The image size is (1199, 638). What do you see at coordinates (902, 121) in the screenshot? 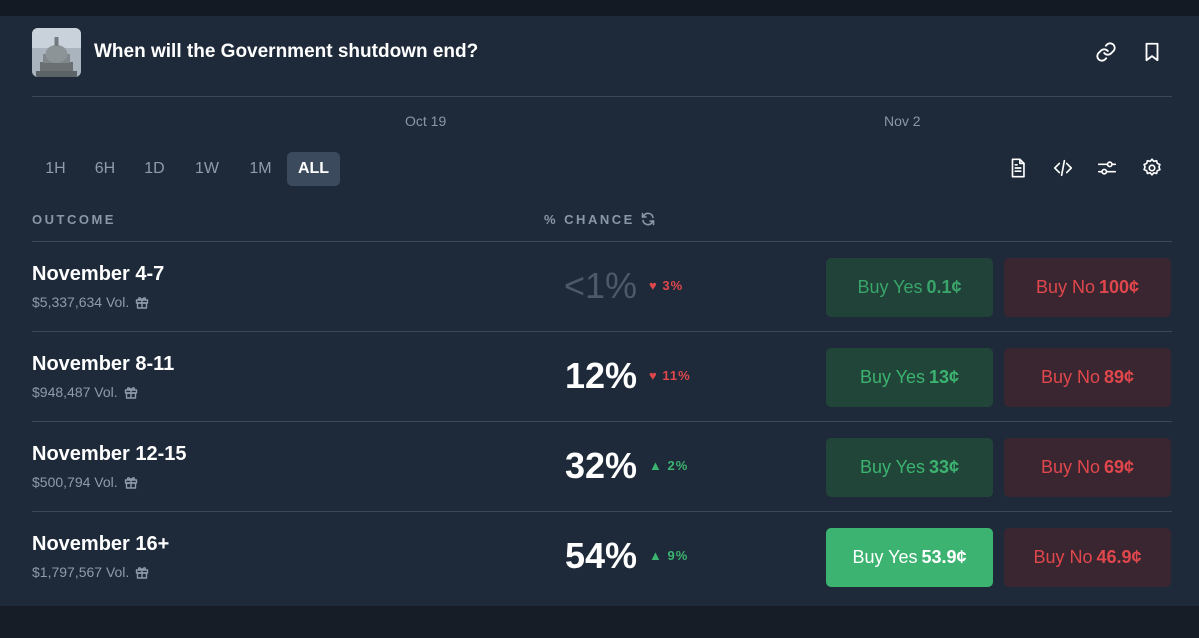
I see `chart-x-tick: Nov 2` at bounding box center [902, 121].